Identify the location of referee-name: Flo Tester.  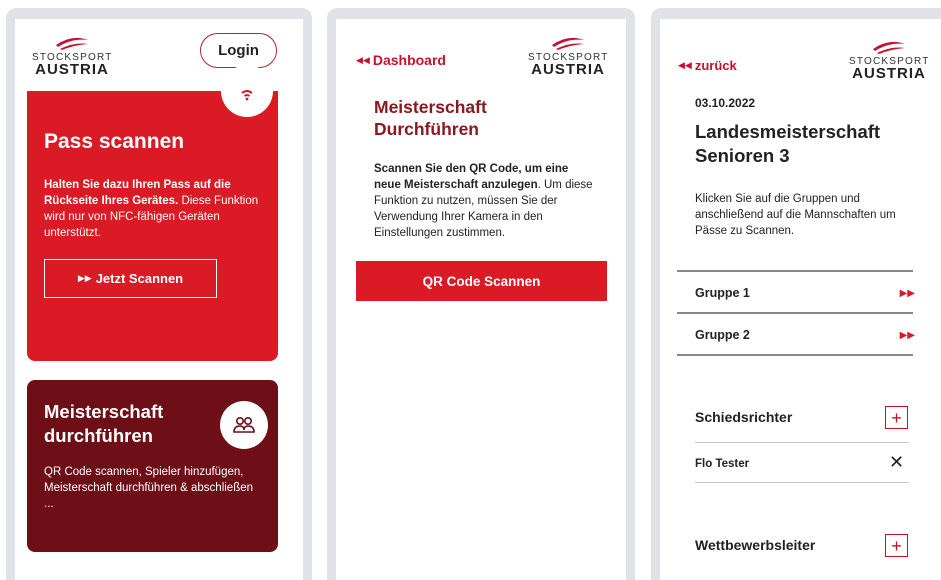
(722, 464).